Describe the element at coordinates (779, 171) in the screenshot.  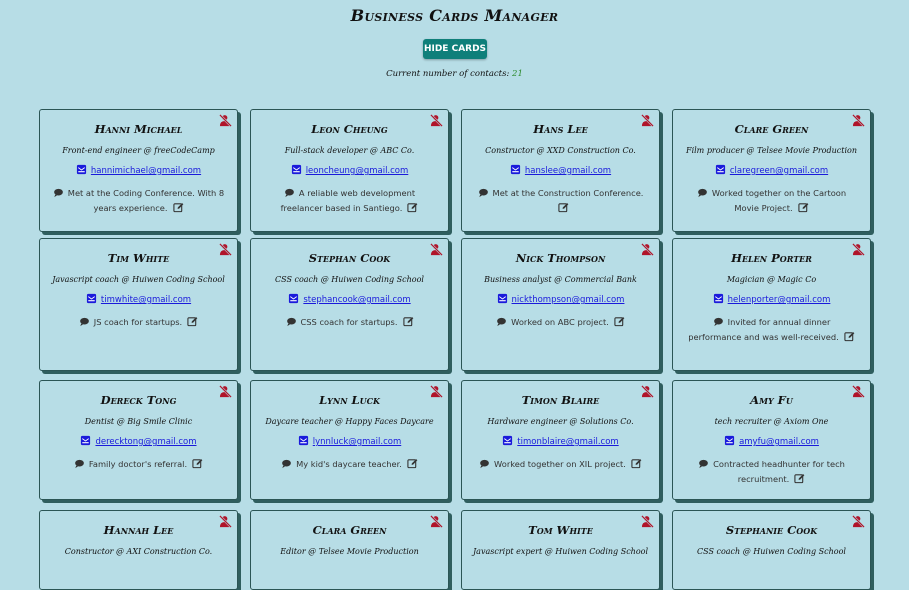
I see `contact-email-link: claregreen@gmail.com` at that location.